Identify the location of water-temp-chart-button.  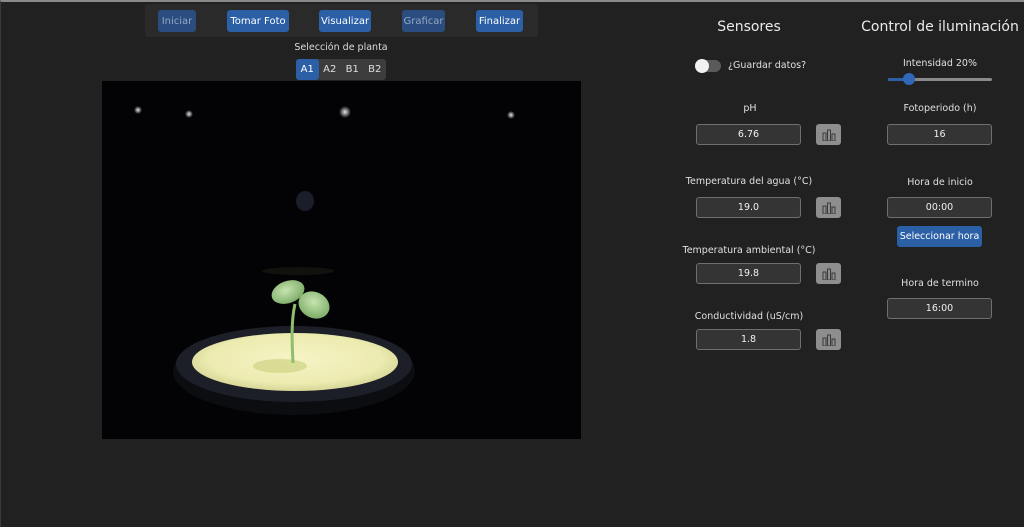
(828, 207).